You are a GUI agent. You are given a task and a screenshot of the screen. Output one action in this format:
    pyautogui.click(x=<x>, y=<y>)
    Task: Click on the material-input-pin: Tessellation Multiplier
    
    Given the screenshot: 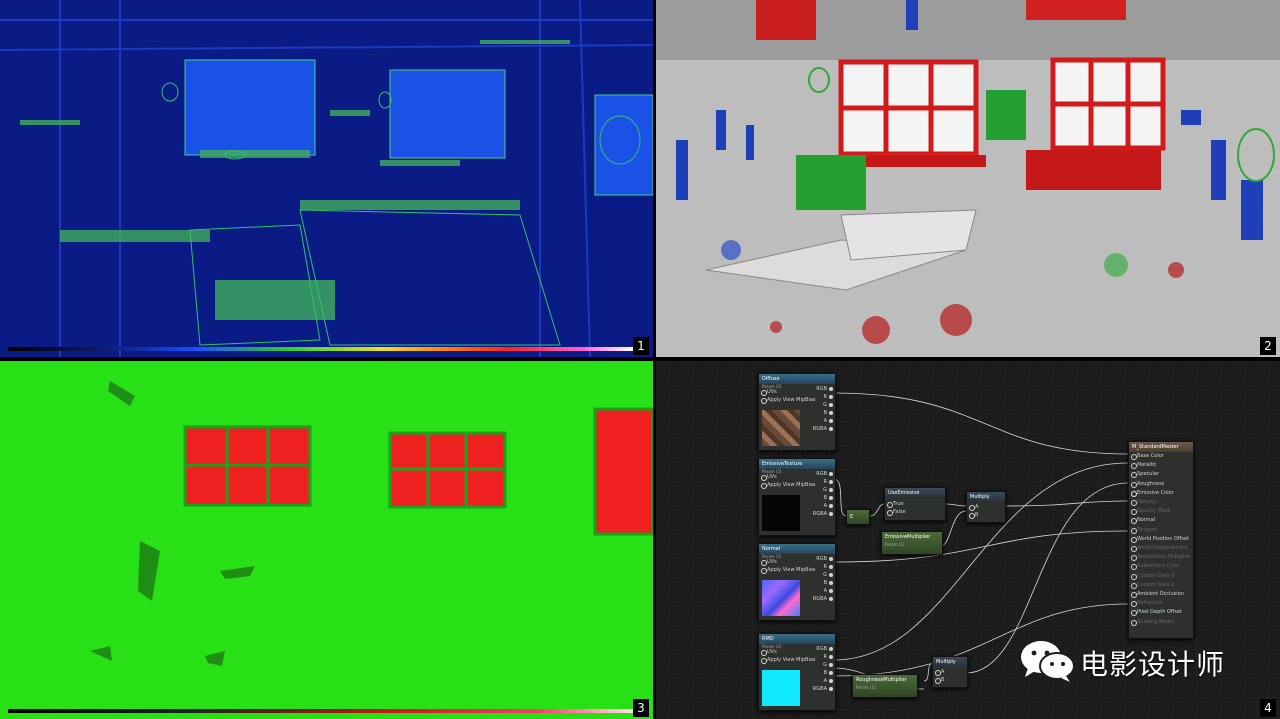 What is the action you would take?
    pyautogui.click(x=1161, y=557)
    